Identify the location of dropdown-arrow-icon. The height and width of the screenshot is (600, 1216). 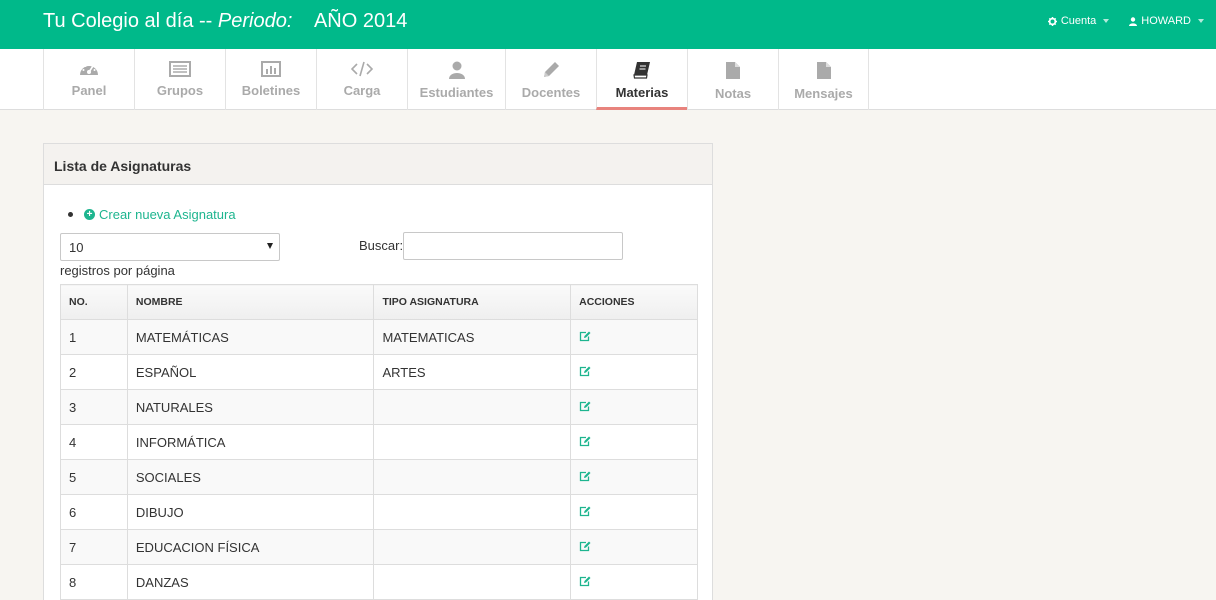
(270, 246).